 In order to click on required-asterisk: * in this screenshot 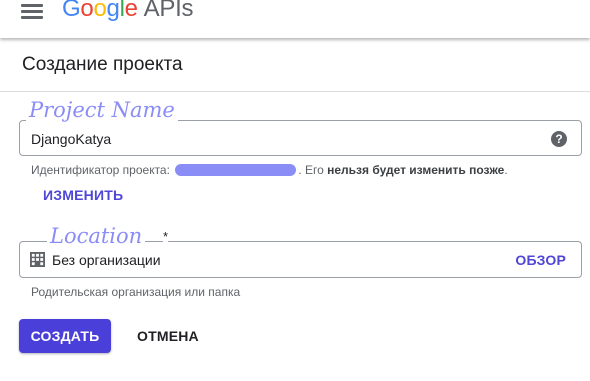, I will do `click(166, 236)`.